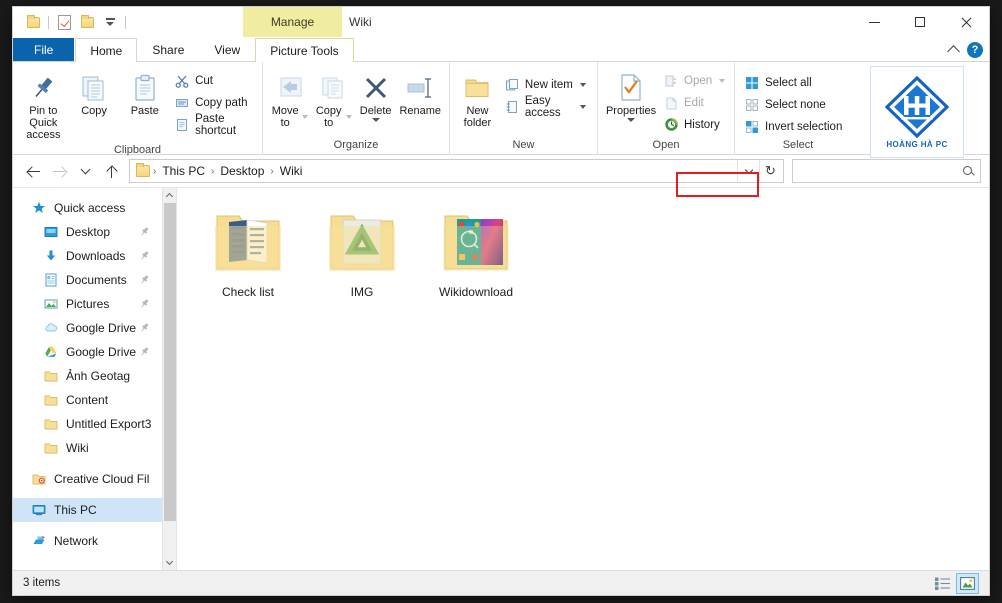  Describe the element at coordinates (144, 94) in the screenshot. I see `paste-button: Paste` at that location.